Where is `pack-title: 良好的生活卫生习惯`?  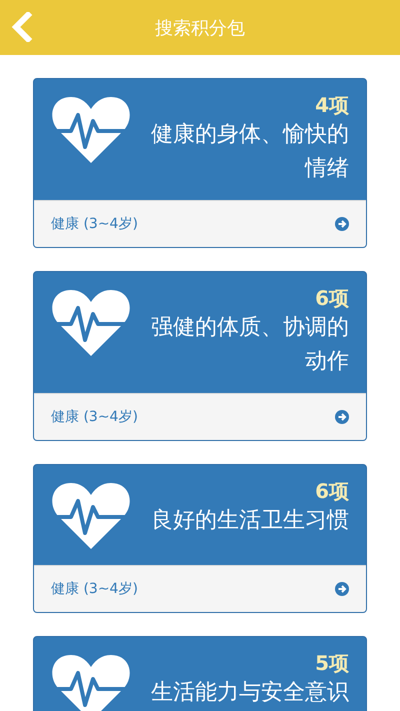 pack-title: 良好的生活卫生习惯 is located at coordinates (250, 521).